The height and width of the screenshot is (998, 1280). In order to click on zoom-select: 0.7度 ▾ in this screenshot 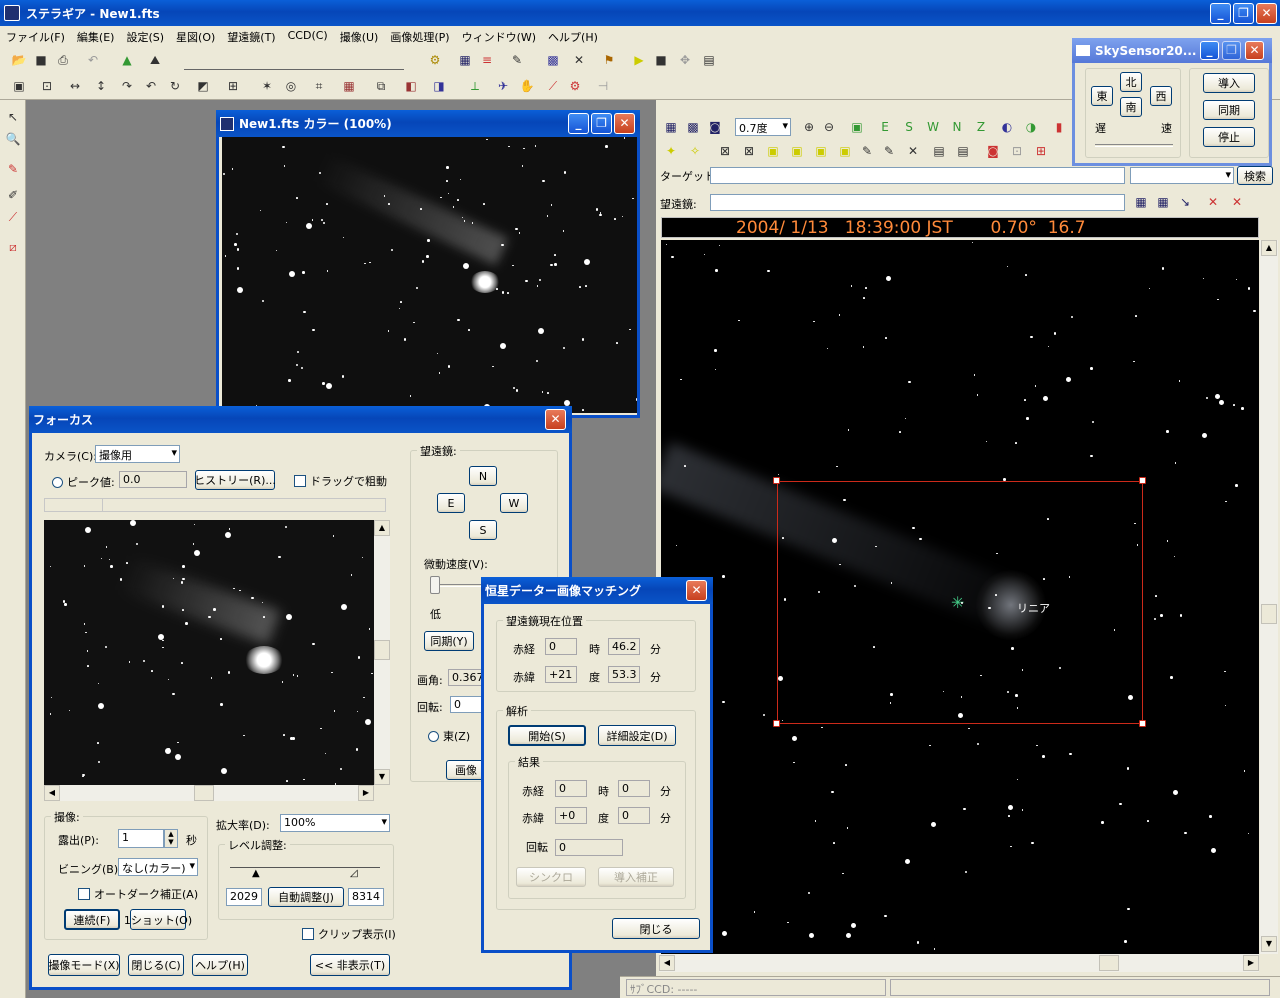, I will do `click(763, 127)`.